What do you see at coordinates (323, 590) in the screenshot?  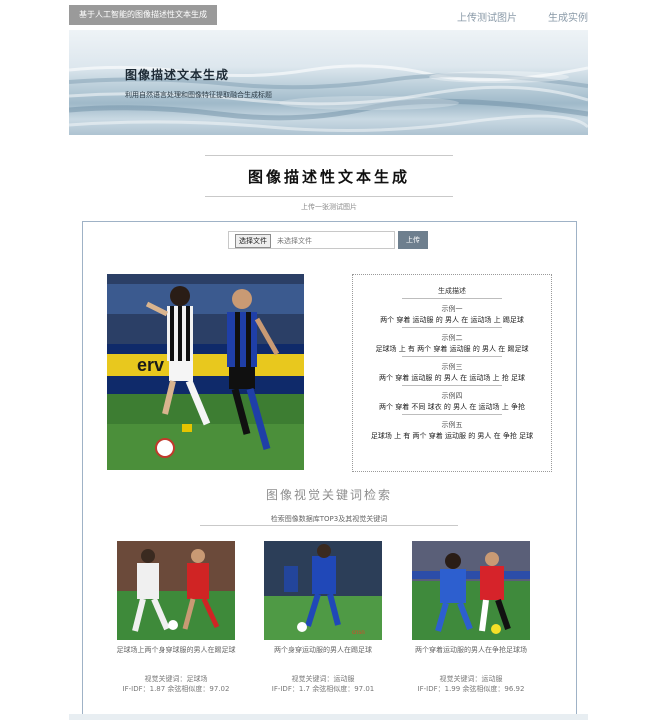 I see `result-image-2: cnsn` at bounding box center [323, 590].